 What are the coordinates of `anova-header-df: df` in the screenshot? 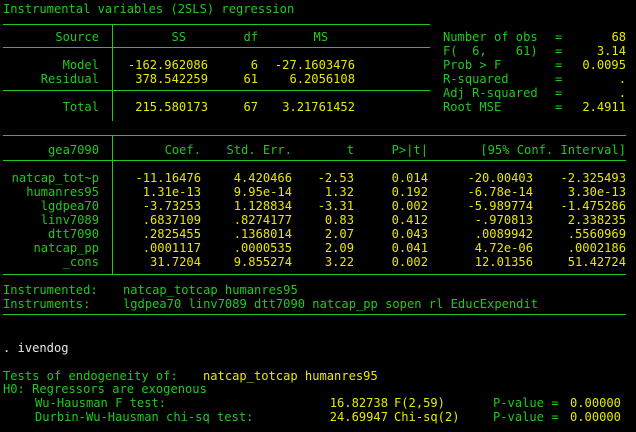 It's located at (250, 37).